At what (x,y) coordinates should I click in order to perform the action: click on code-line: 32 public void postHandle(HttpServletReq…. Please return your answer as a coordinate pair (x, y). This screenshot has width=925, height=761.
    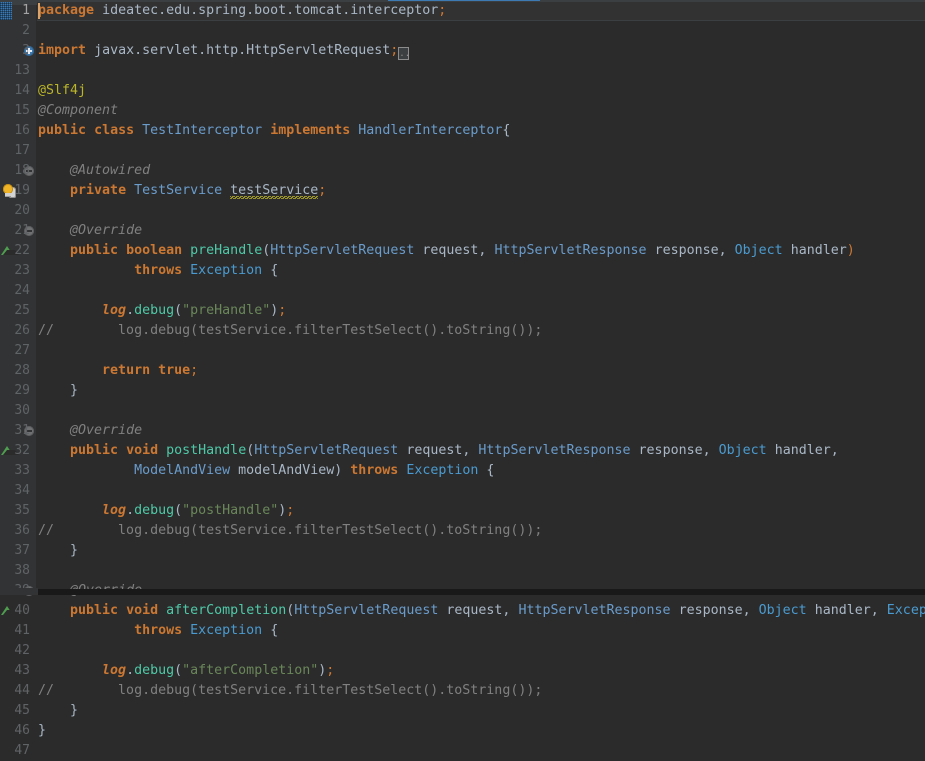
    Looking at the image, I should click on (462, 451).